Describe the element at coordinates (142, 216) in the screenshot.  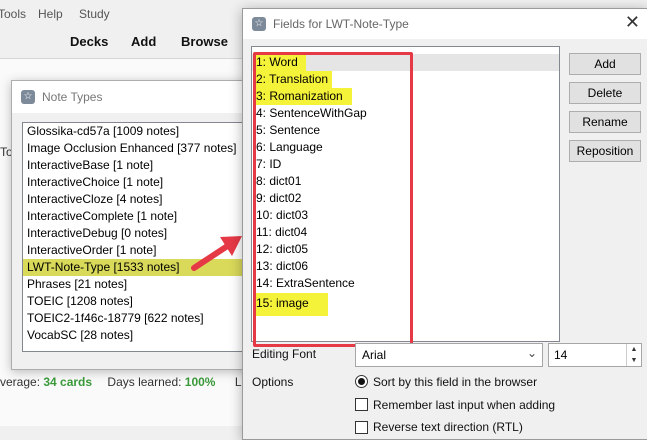
I see `note-type-item: InteractiveComplete [1 note]` at that location.